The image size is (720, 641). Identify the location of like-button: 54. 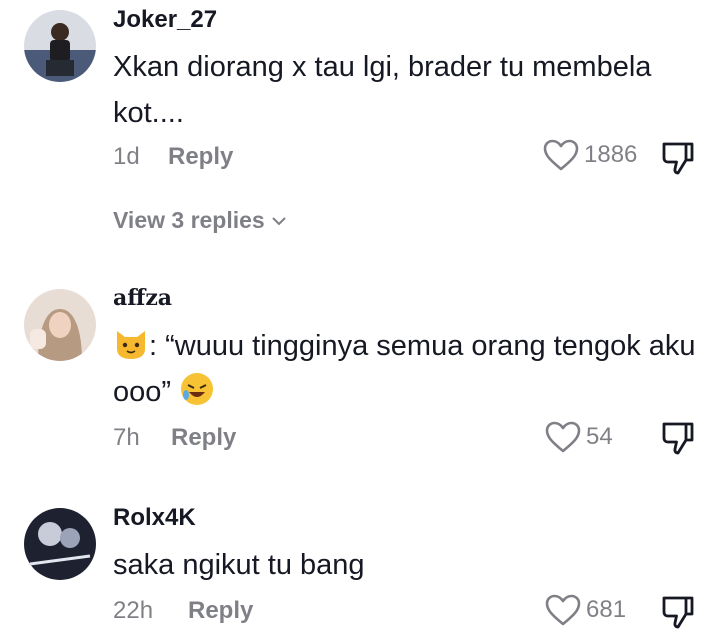
(578, 437).